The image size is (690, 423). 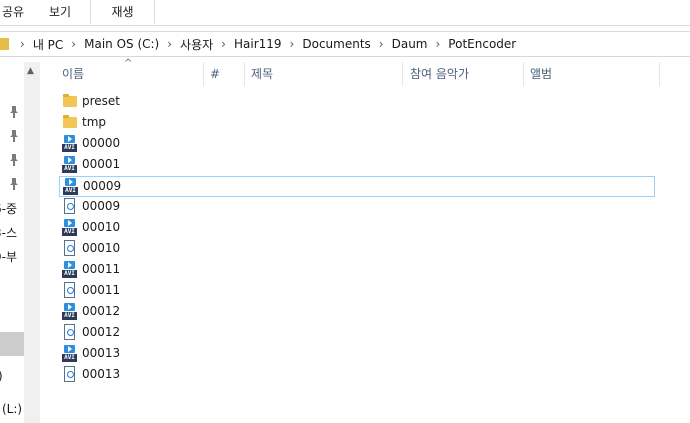 What do you see at coordinates (8, 232) in the screenshot?
I see `nav-item: 3-스` at bounding box center [8, 232].